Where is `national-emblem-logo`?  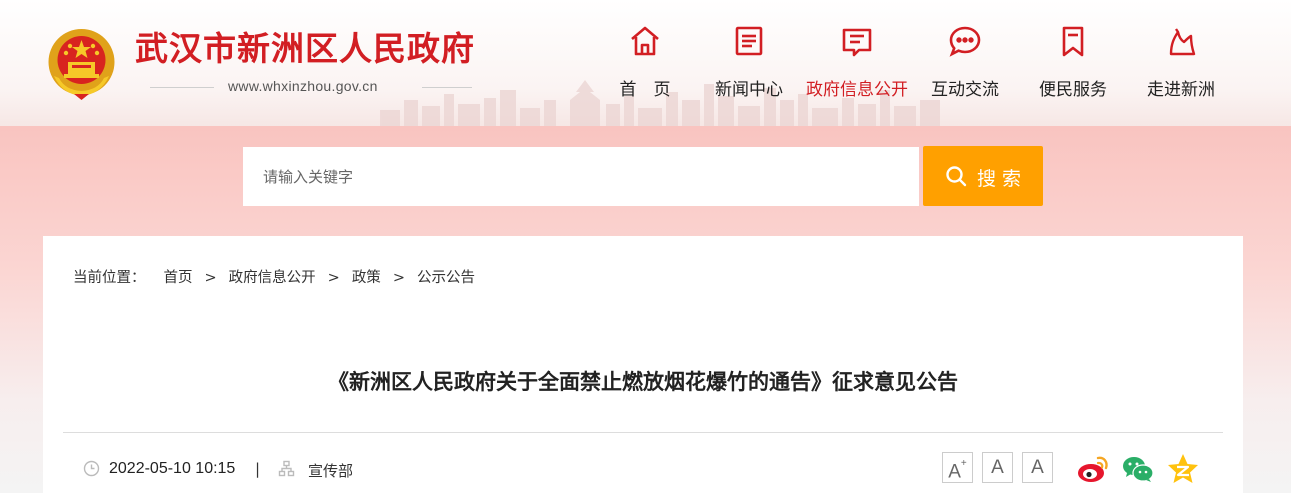 national-emblem-logo is located at coordinates (81, 64).